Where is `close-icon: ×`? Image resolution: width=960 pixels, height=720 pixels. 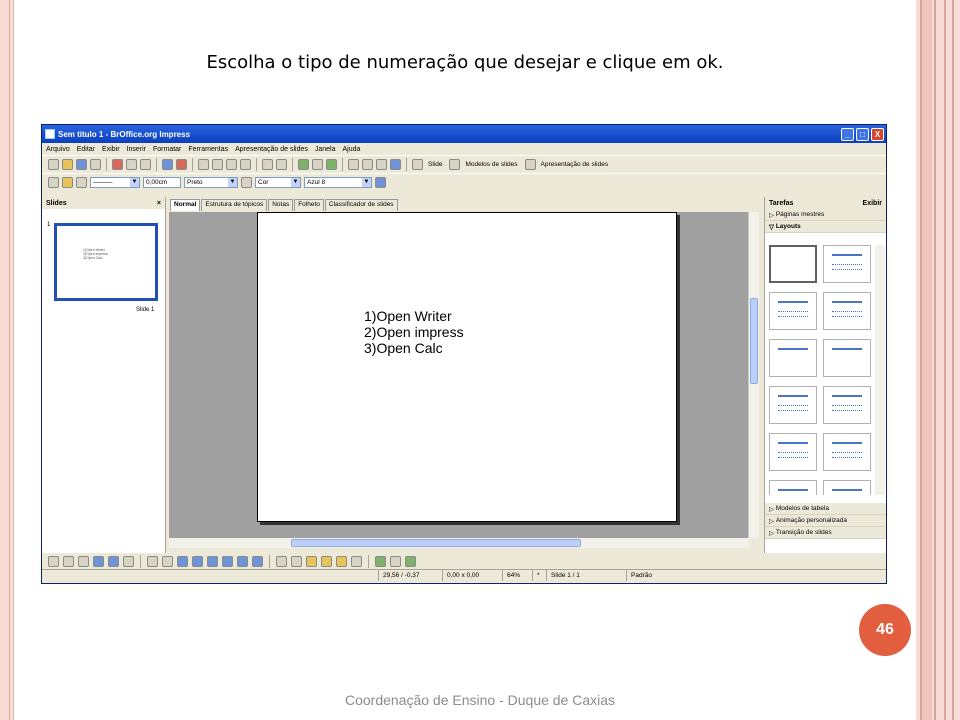
close-icon: × is located at coordinates (159, 203).